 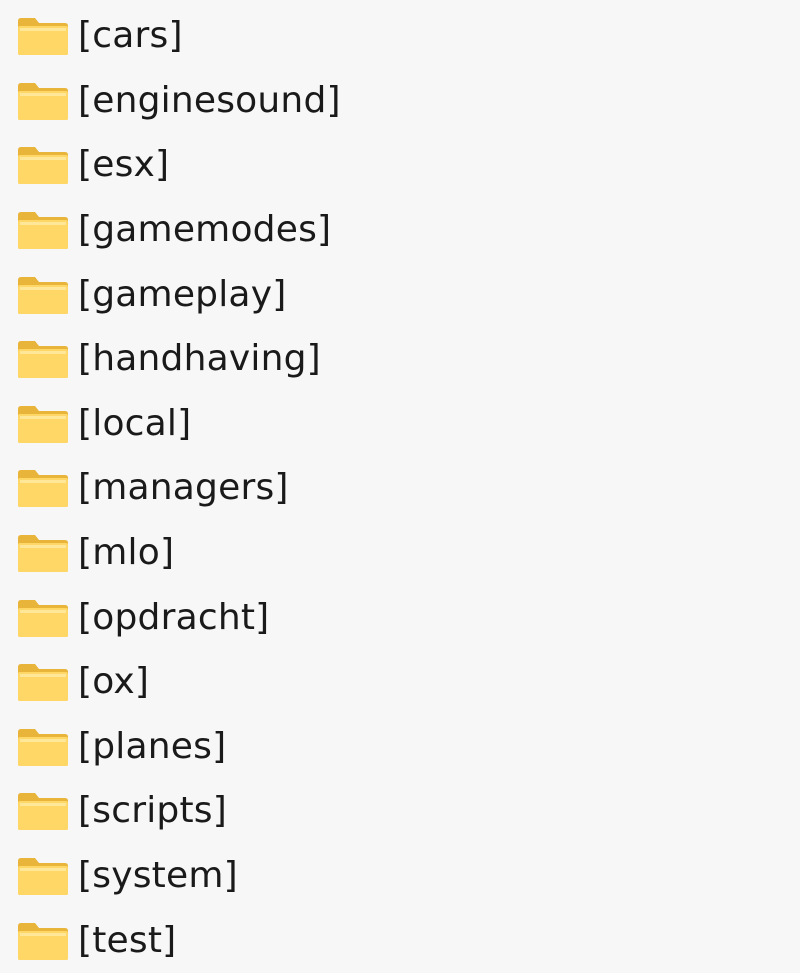 What do you see at coordinates (114, 682) in the screenshot?
I see `folder-label: [ox]` at bounding box center [114, 682].